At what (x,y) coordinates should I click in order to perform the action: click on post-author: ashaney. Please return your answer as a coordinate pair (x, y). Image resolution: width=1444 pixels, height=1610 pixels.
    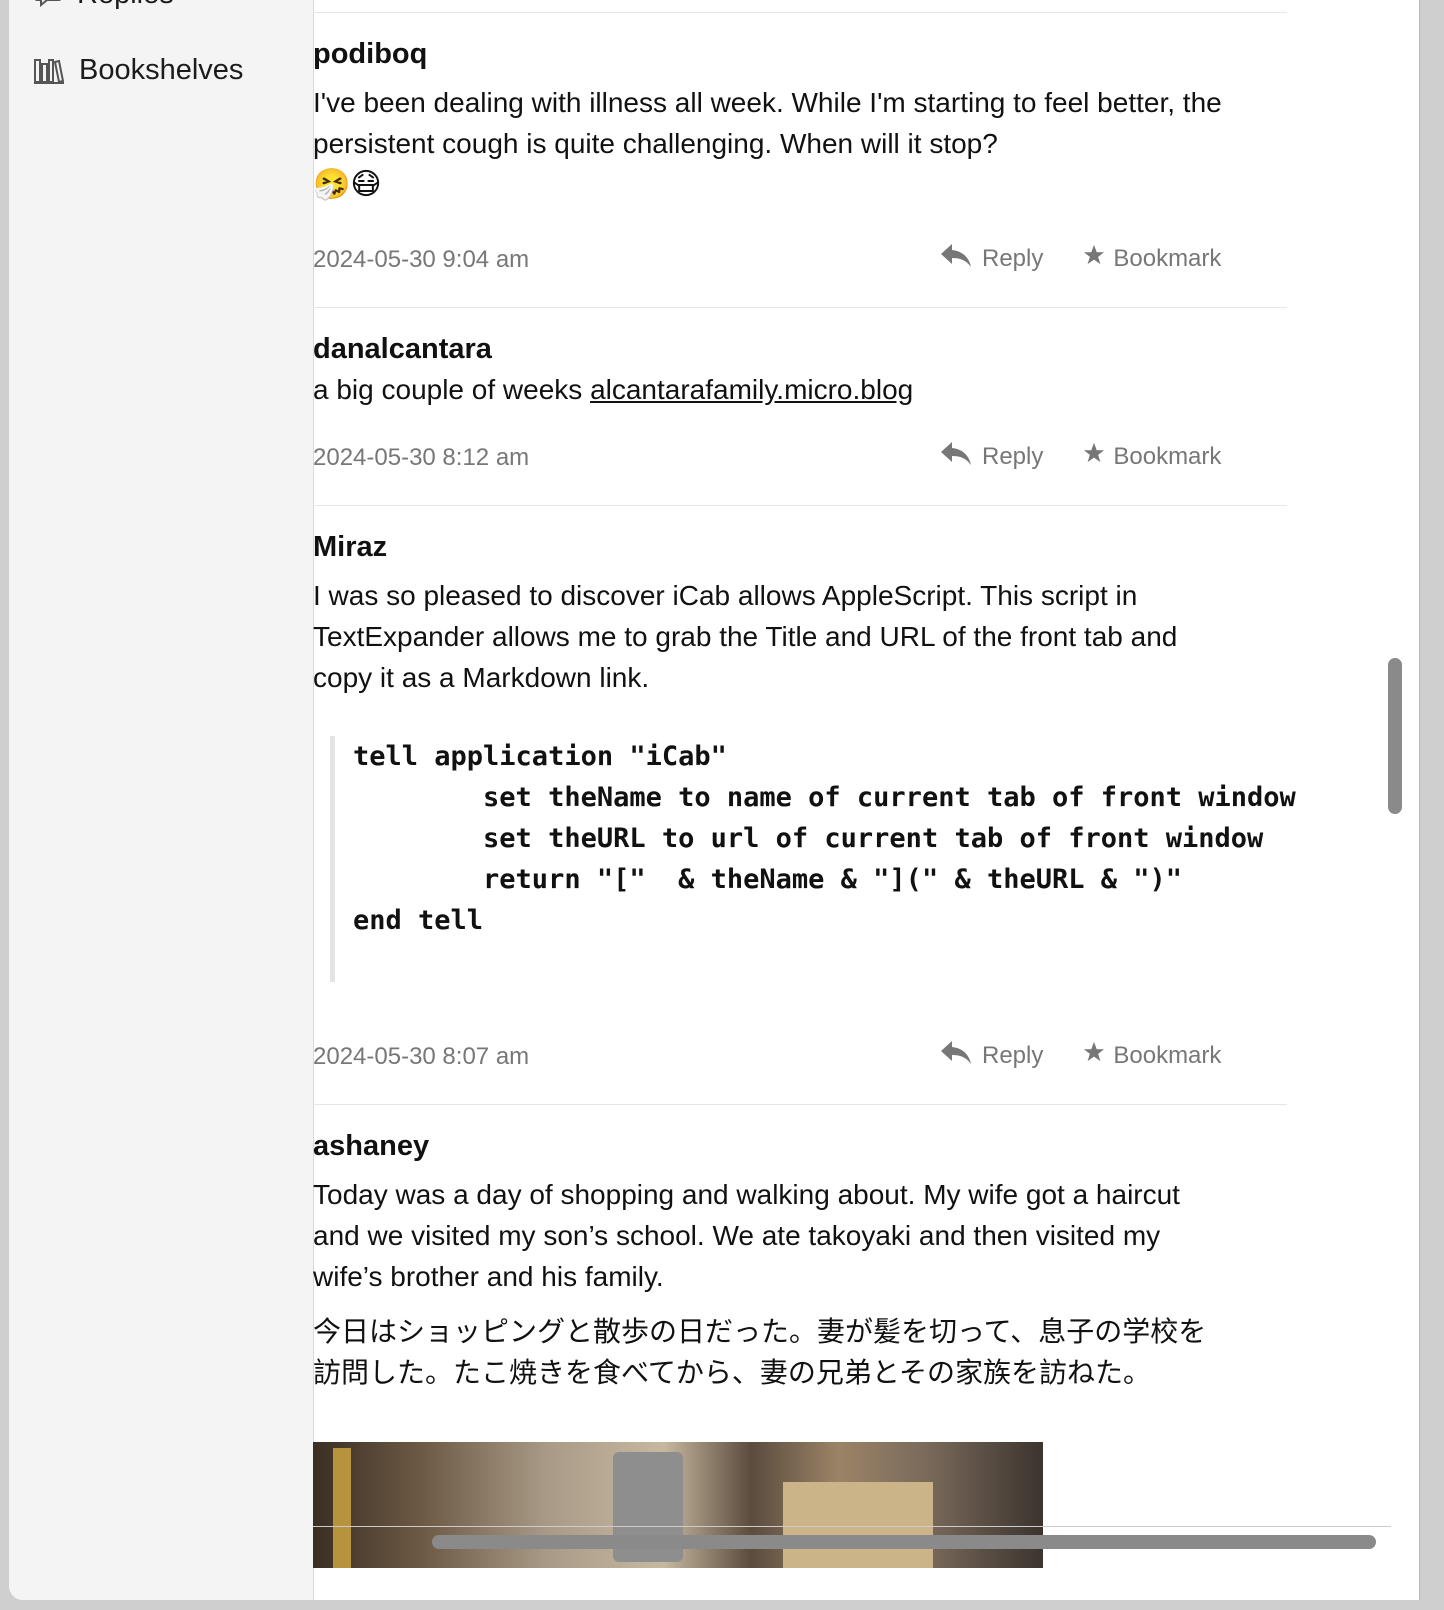
    Looking at the image, I should click on (371, 1146).